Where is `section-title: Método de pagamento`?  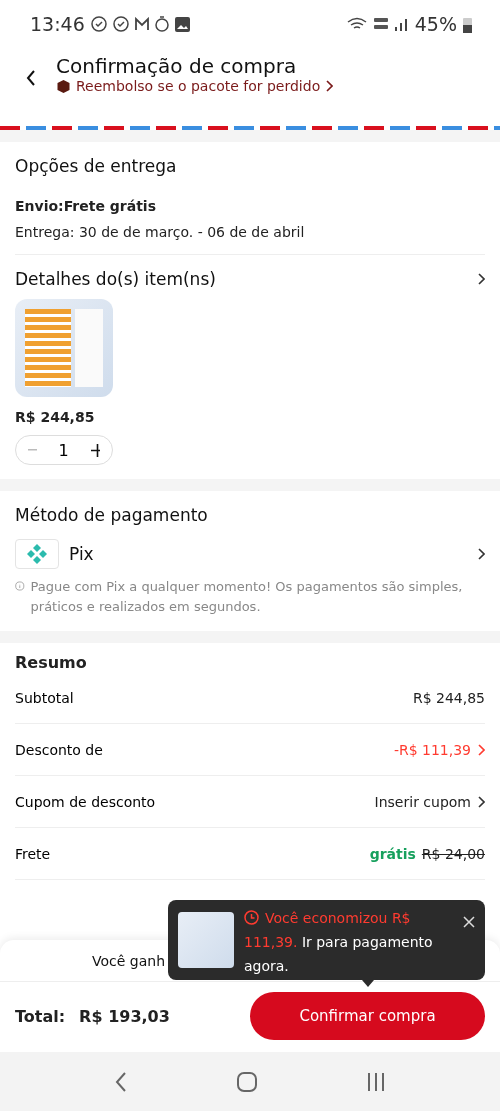 section-title: Método de pagamento is located at coordinates (111, 515).